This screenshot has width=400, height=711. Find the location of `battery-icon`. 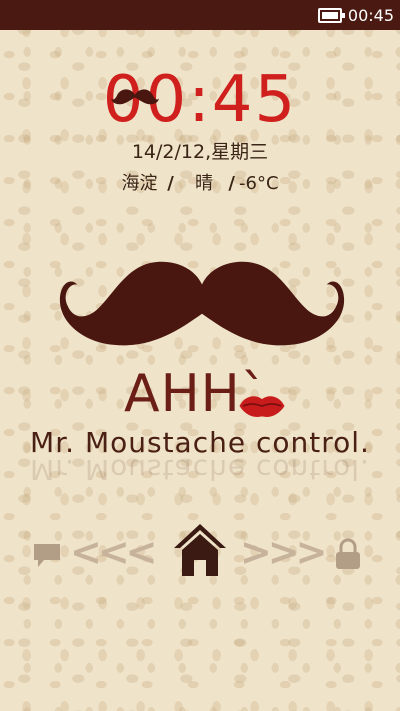

battery-icon is located at coordinates (331, 15).